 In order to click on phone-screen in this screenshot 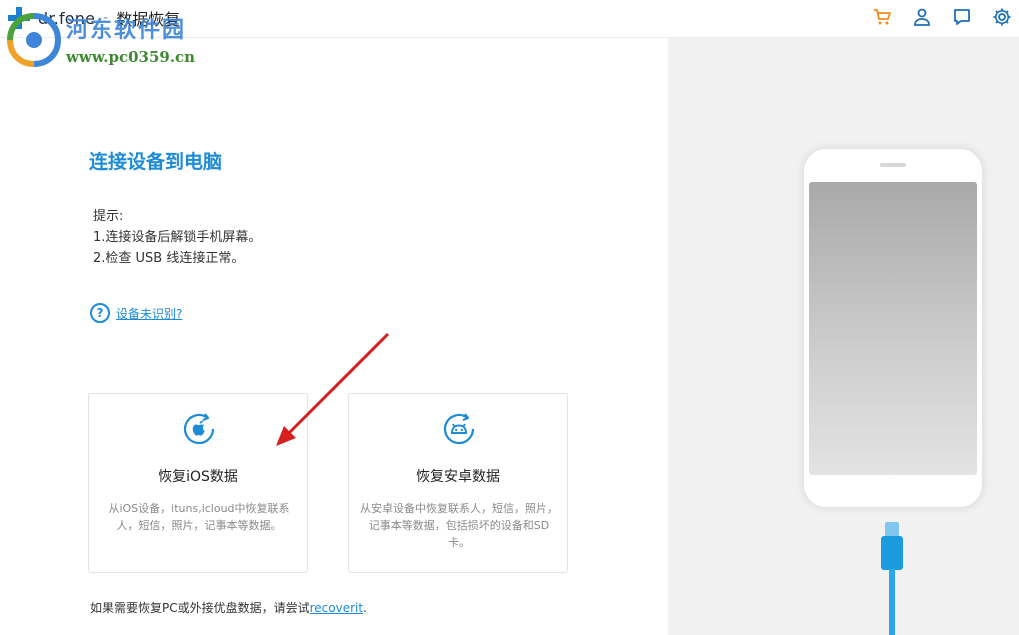, I will do `click(893, 328)`.